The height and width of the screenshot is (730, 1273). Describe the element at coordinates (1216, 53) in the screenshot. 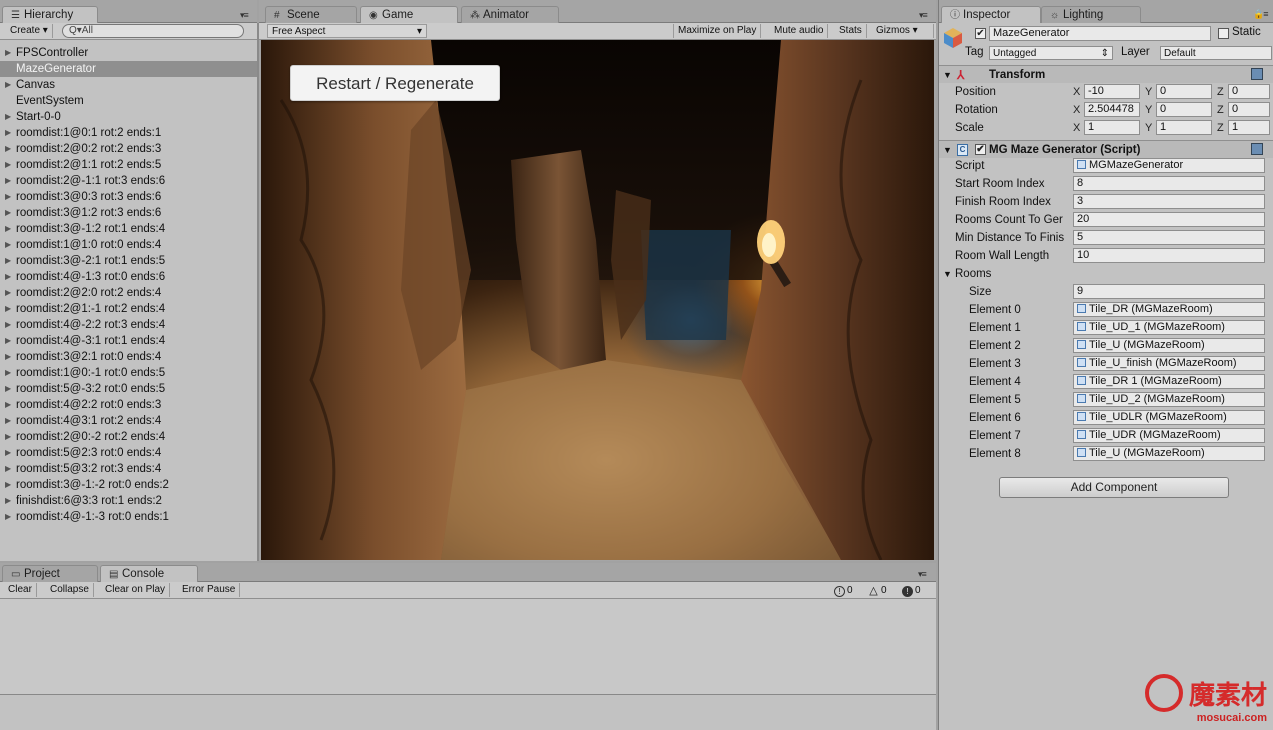

I see `layer-dropdown: Default` at that location.